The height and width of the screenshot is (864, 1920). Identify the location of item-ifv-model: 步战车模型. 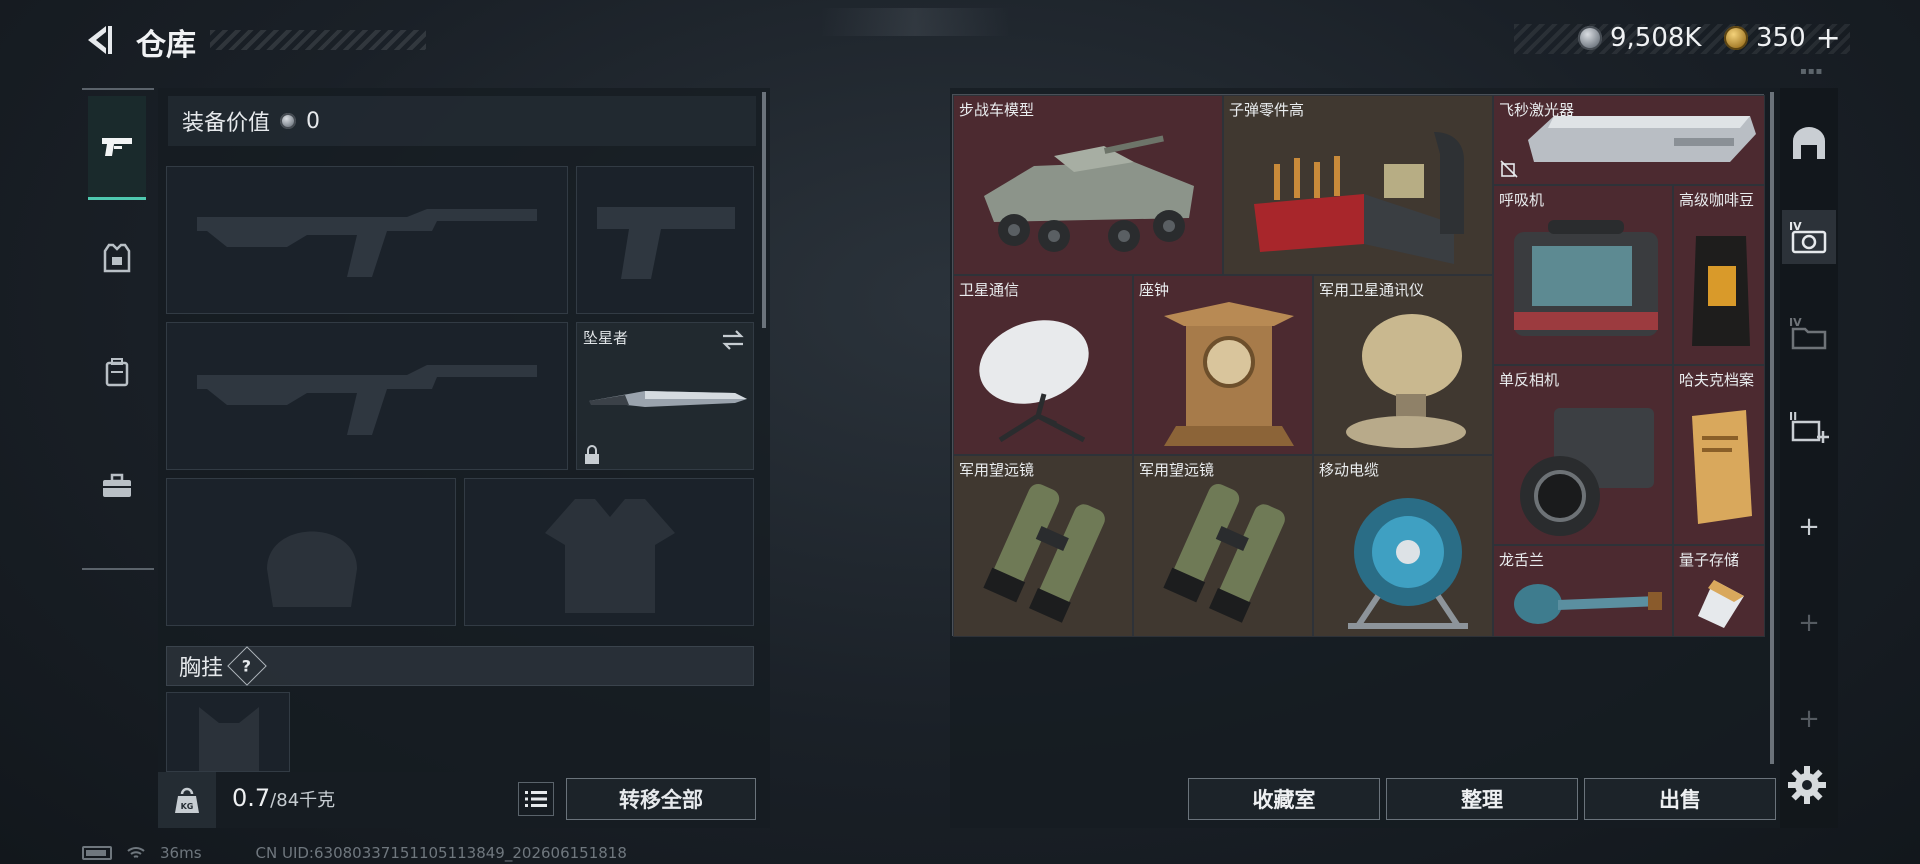
(1088, 185).